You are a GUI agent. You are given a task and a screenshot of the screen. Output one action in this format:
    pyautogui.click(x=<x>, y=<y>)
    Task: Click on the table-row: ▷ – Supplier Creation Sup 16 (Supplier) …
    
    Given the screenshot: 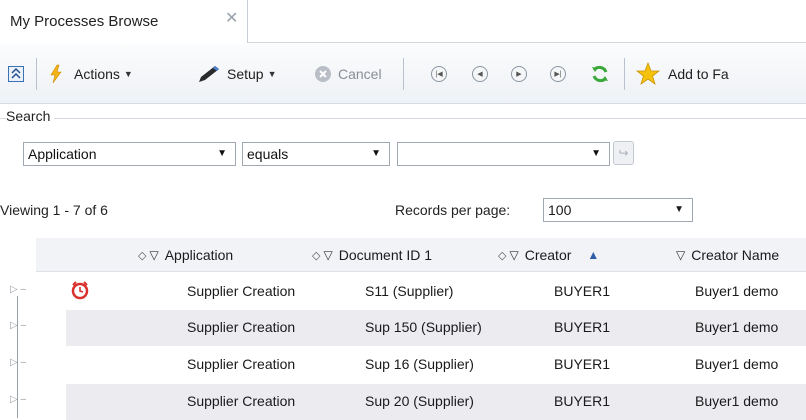 What is the action you would take?
    pyautogui.click(x=403, y=365)
    